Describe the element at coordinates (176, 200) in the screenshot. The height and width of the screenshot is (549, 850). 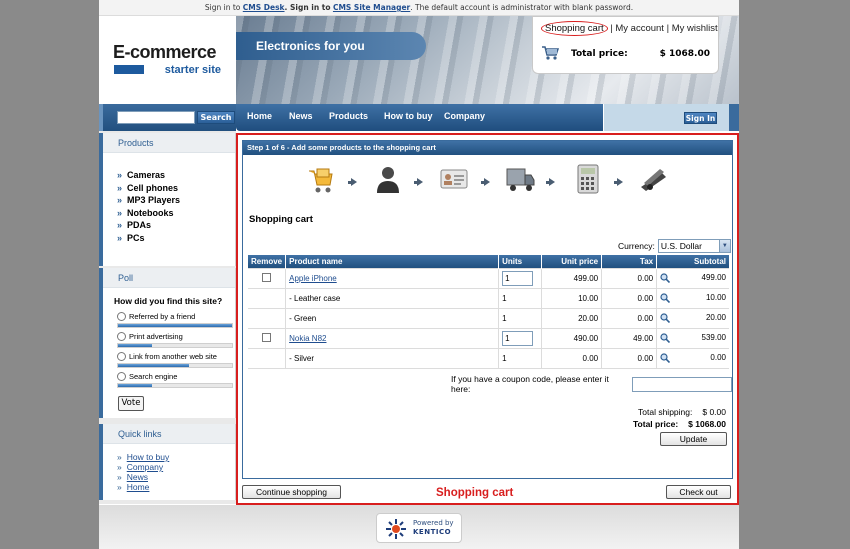
I see `category-mp3-players: MP3 Players` at that location.